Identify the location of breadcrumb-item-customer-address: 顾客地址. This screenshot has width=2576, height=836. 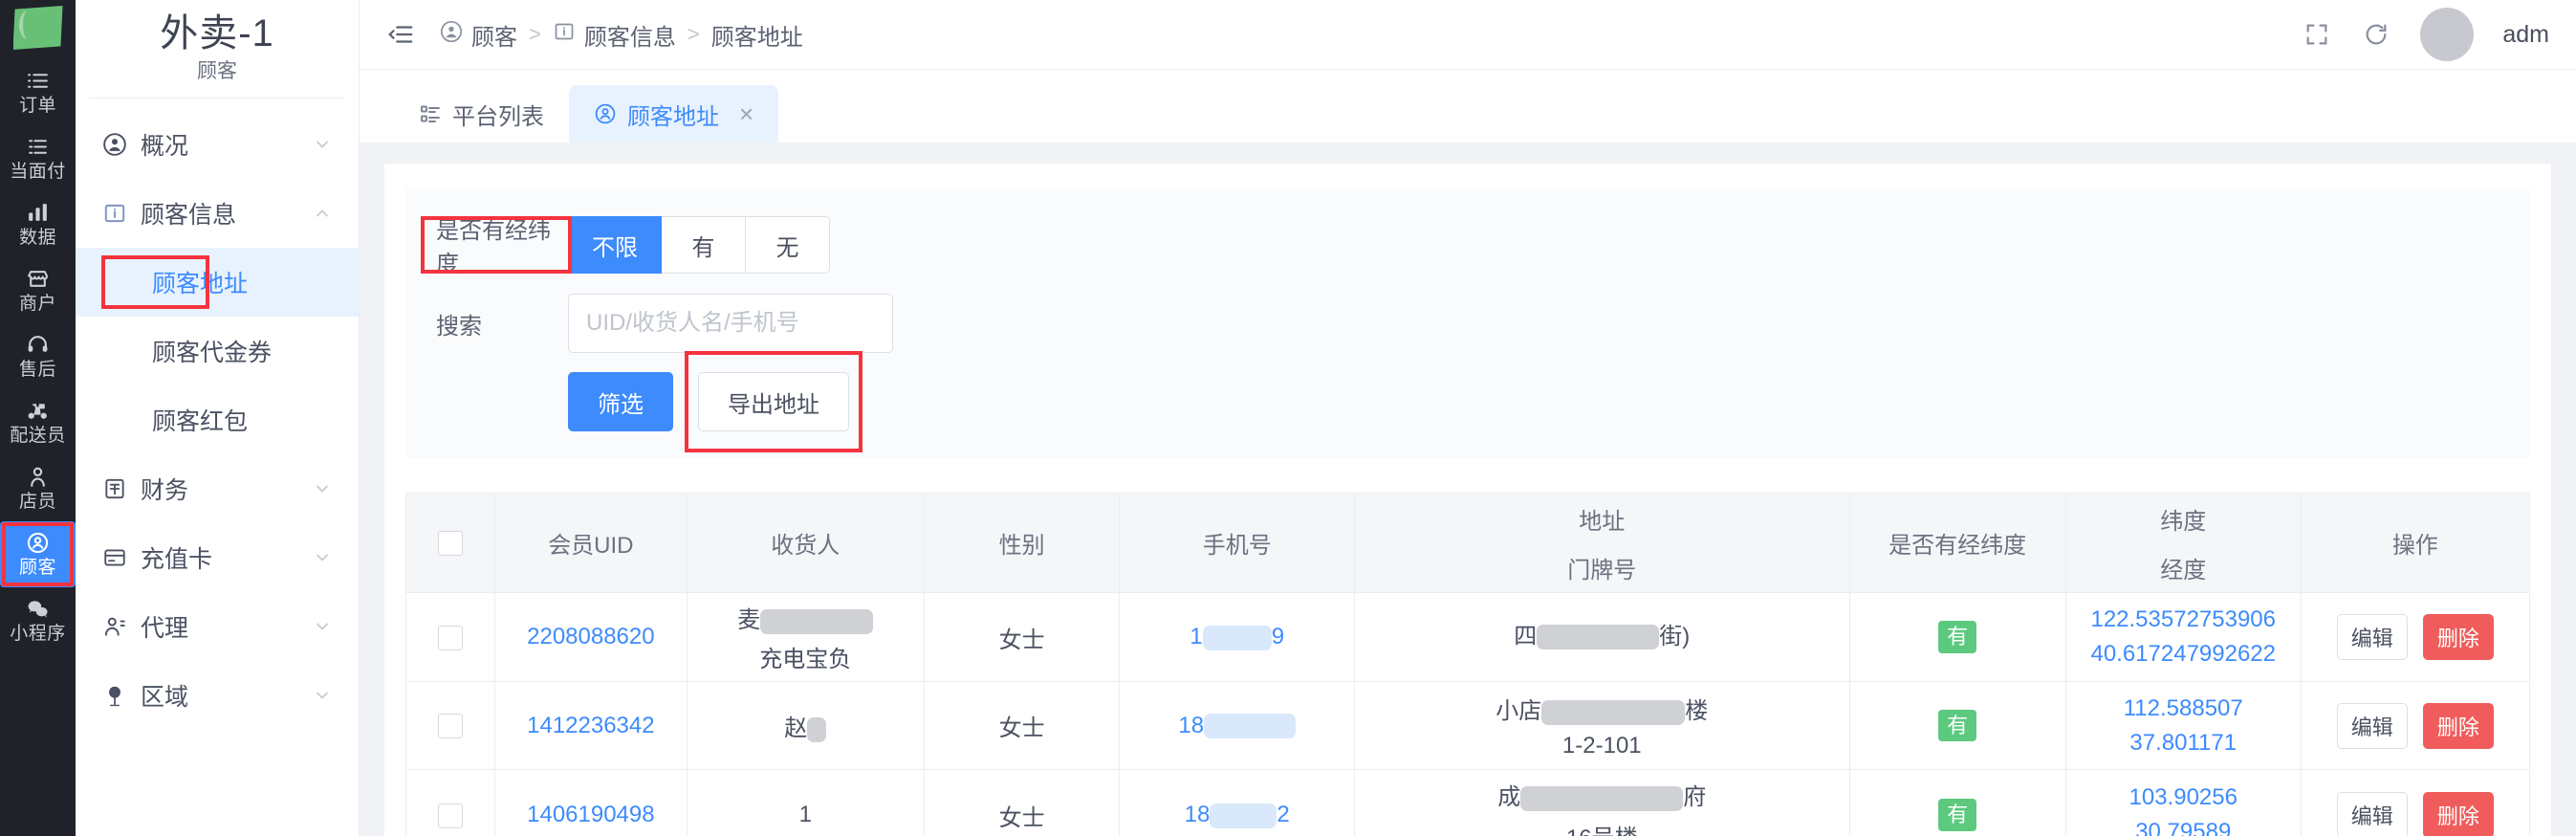
(757, 35).